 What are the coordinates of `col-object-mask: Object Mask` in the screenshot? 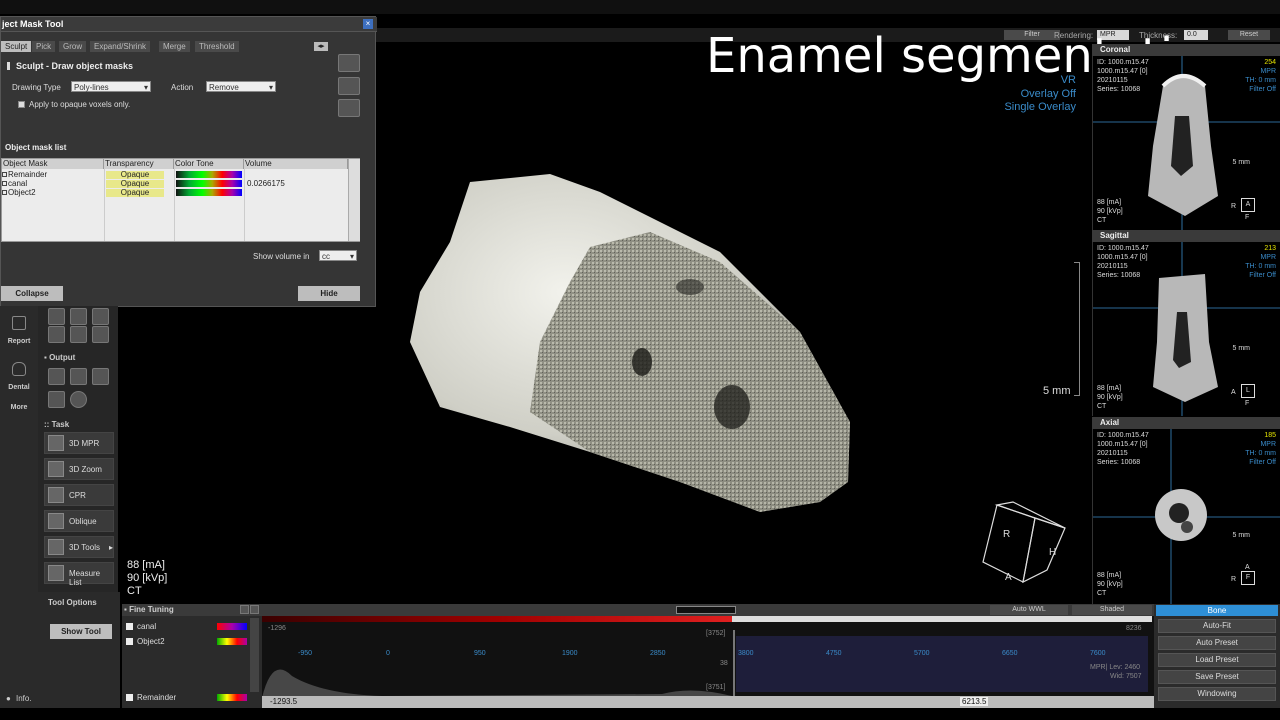 It's located at (53, 164).